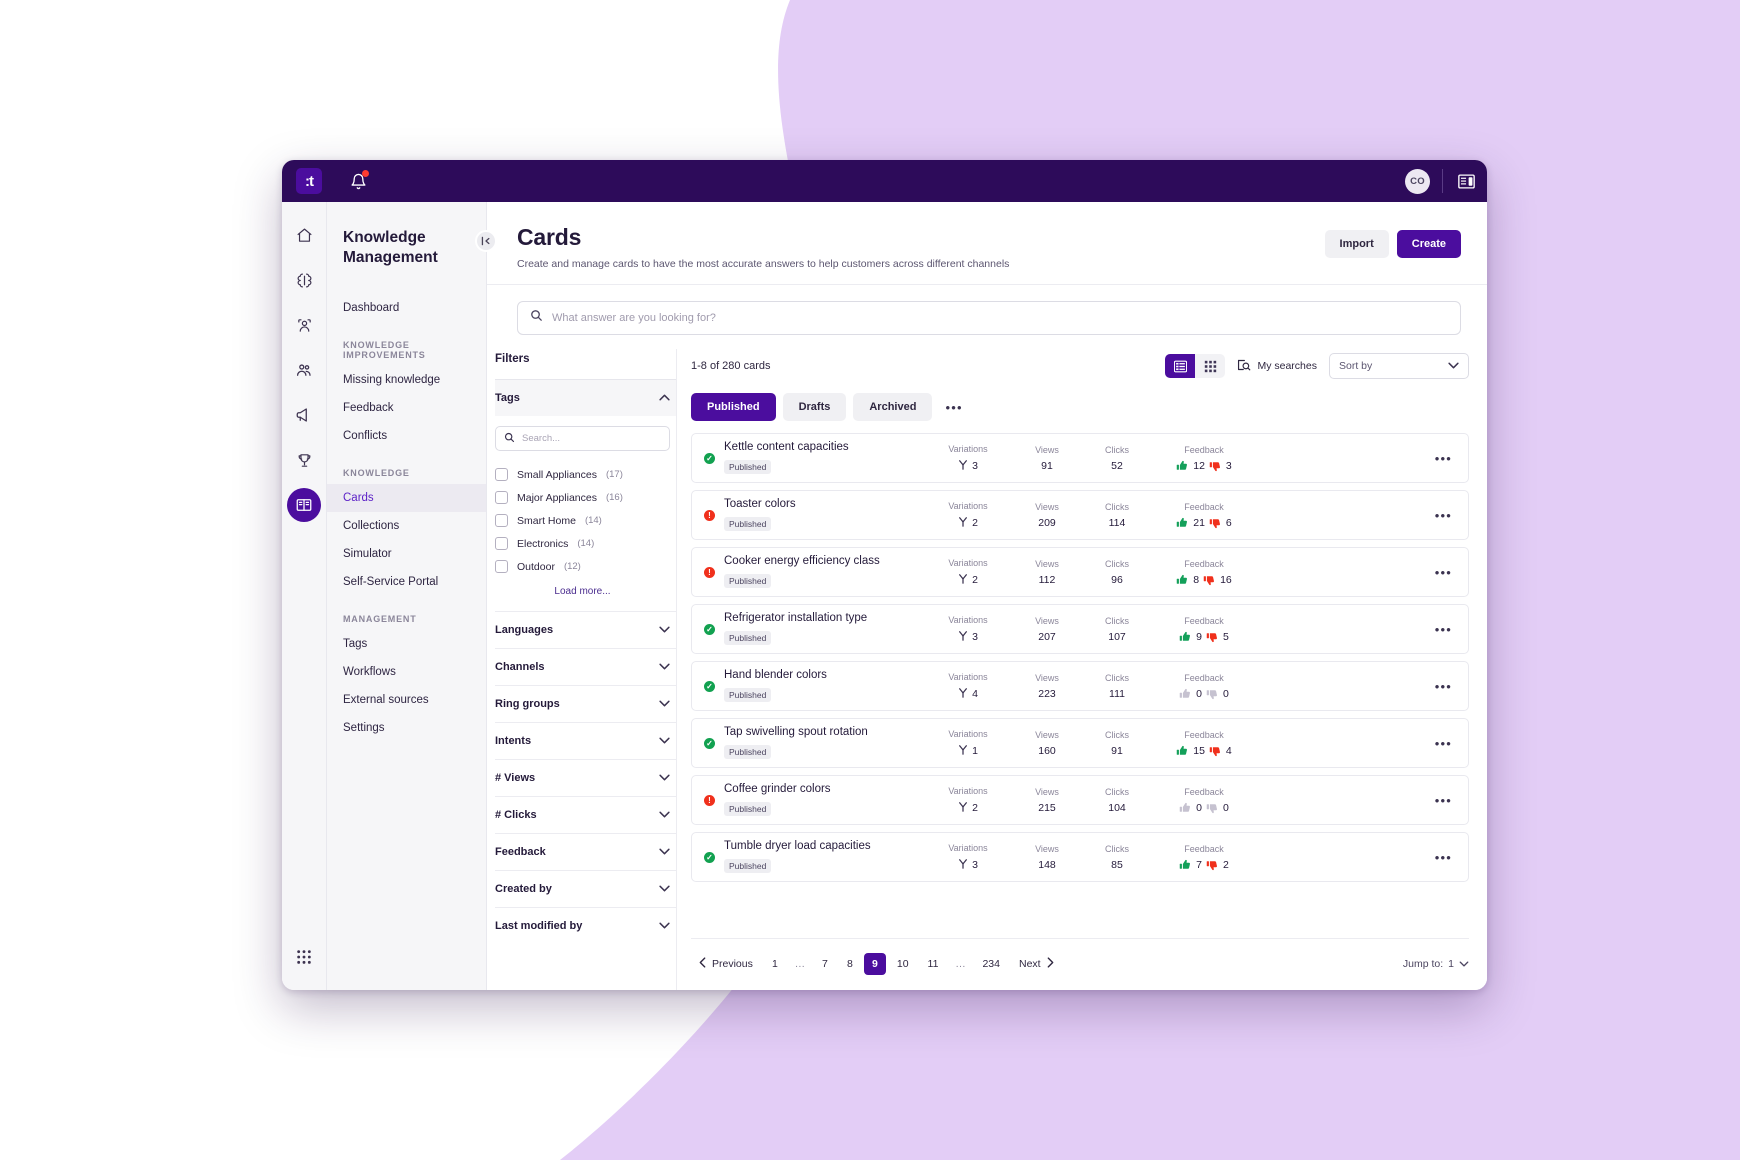  What do you see at coordinates (775, 964) in the screenshot?
I see `page-1: 1` at bounding box center [775, 964].